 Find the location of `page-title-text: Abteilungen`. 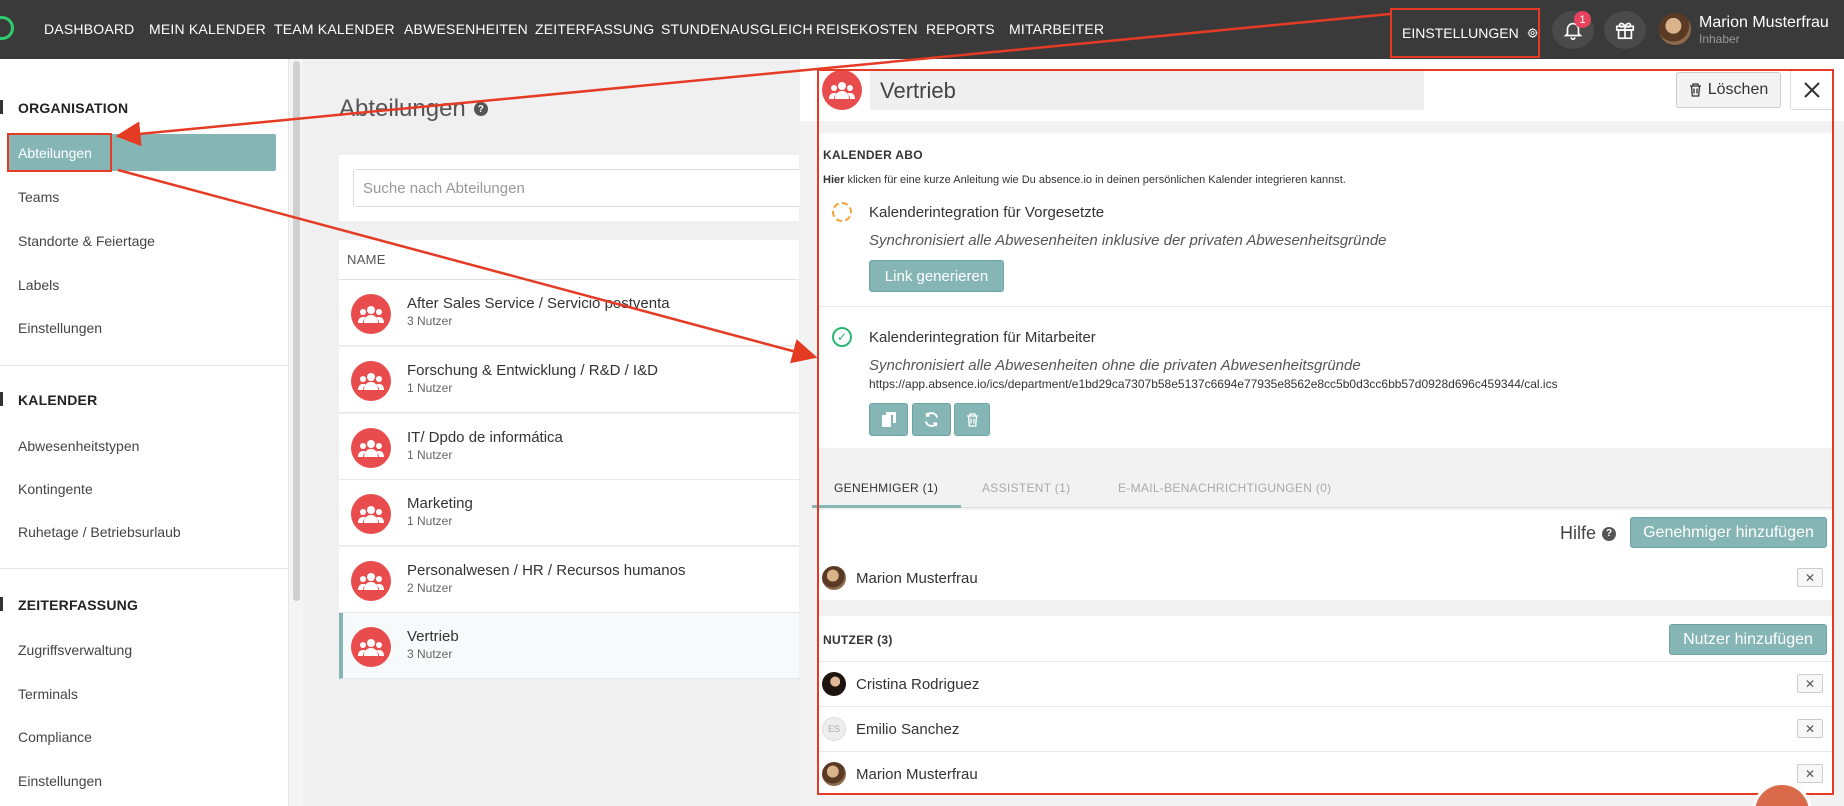

page-title-text: Abteilungen is located at coordinates (402, 108).